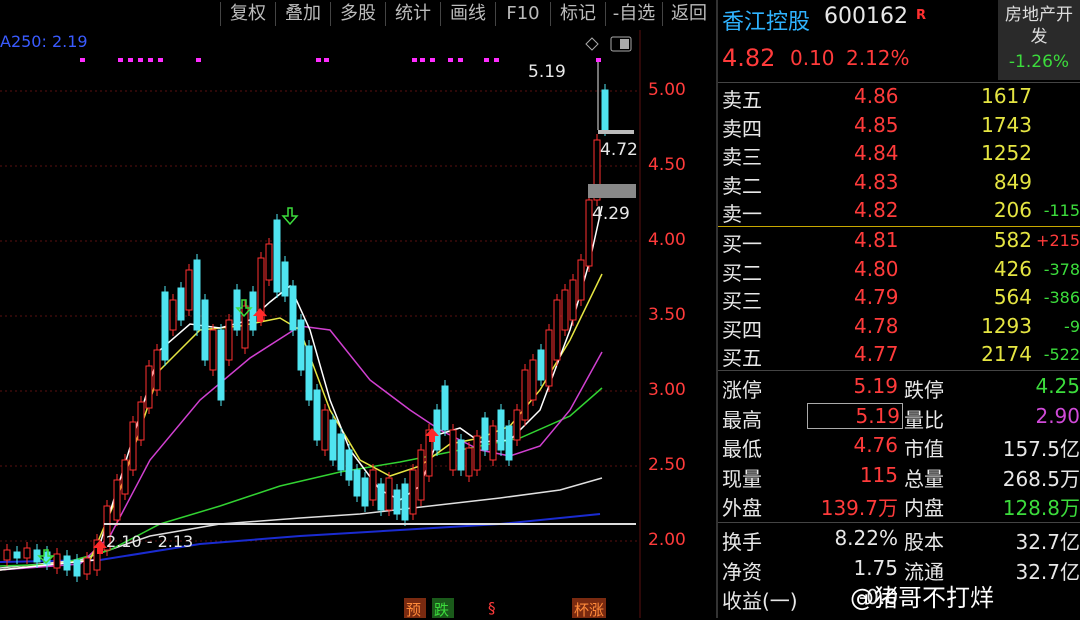  What do you see at coordinates (876, 240) in the screenshot?
I see `level-price: 4.81` at bounding box center [876, 240].